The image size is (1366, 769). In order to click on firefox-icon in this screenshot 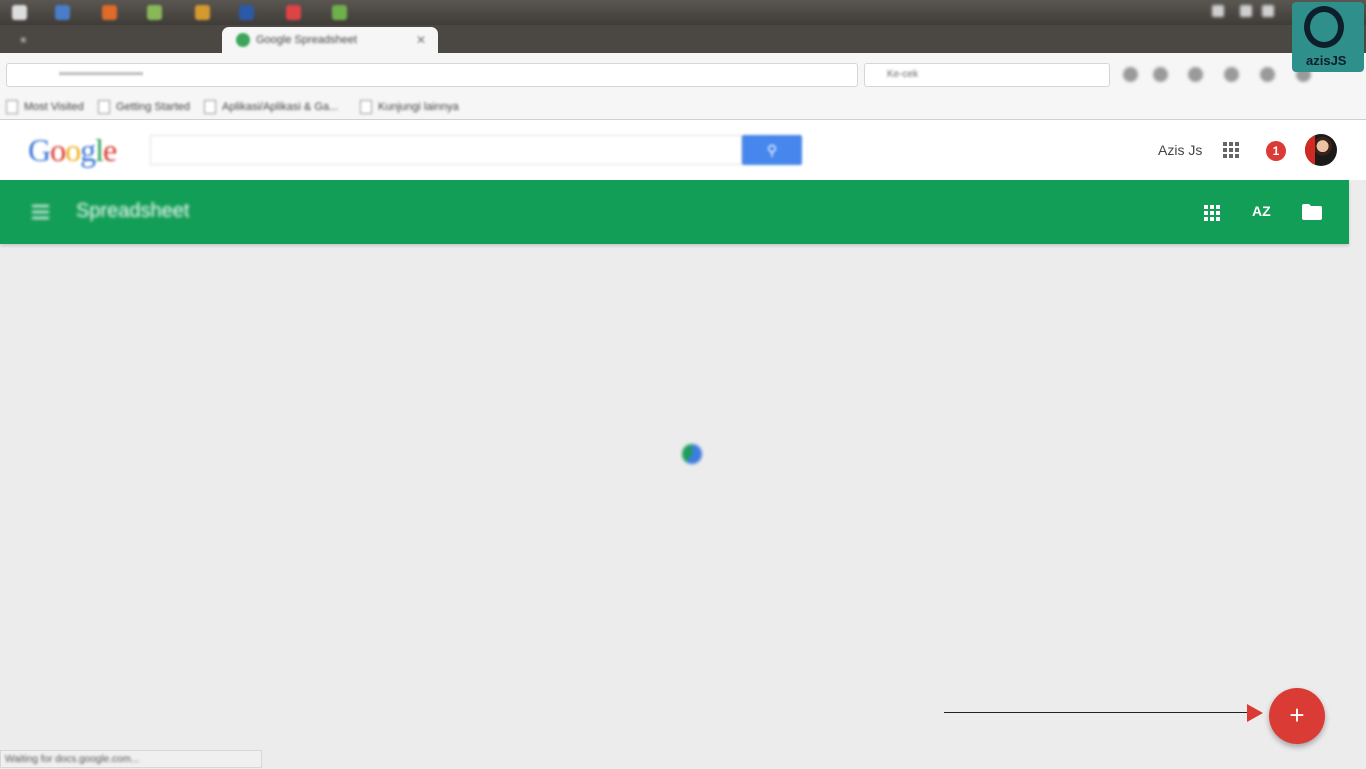, I will do `click(109, 12)`.